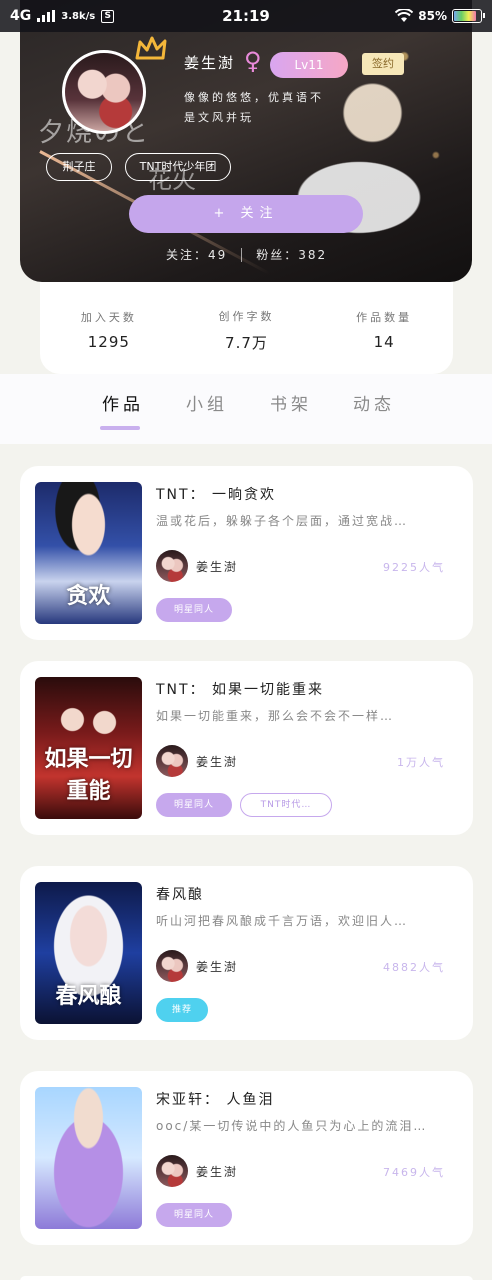  I want to click on popularity-count: 7469人气, so click(414, 1172).